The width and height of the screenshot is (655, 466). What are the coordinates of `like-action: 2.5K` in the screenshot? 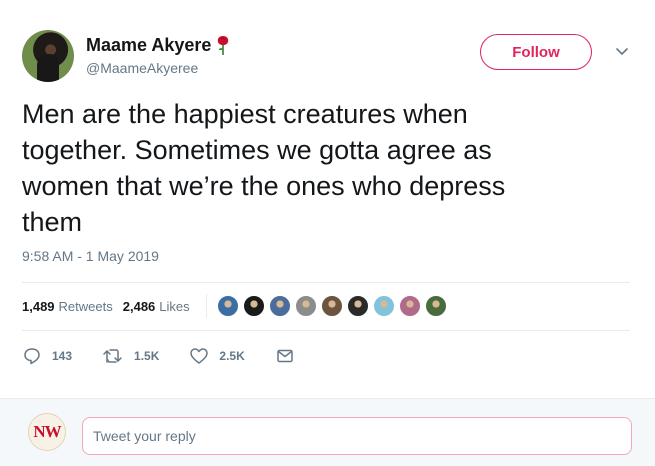 It's located at (217, 356).